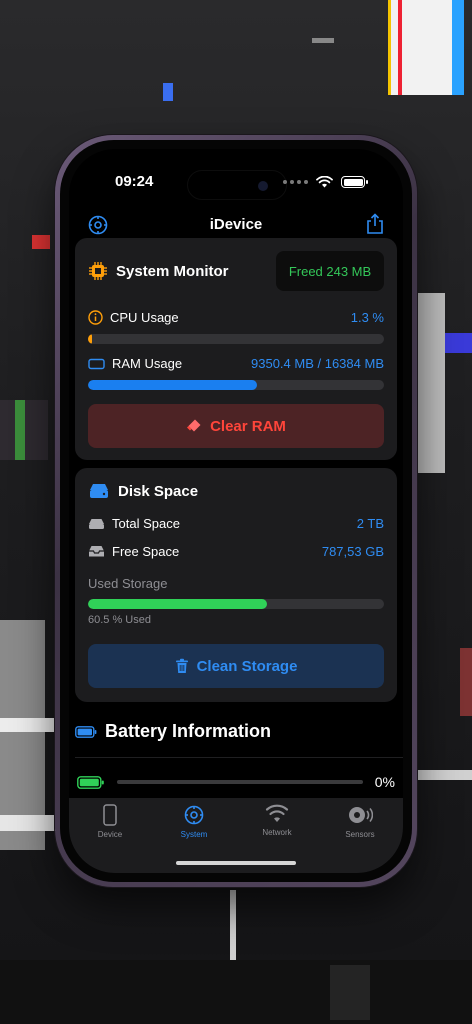 This screenshot has height=1024, width=472. I want to click on battery-level-bar, so click(240, 782).